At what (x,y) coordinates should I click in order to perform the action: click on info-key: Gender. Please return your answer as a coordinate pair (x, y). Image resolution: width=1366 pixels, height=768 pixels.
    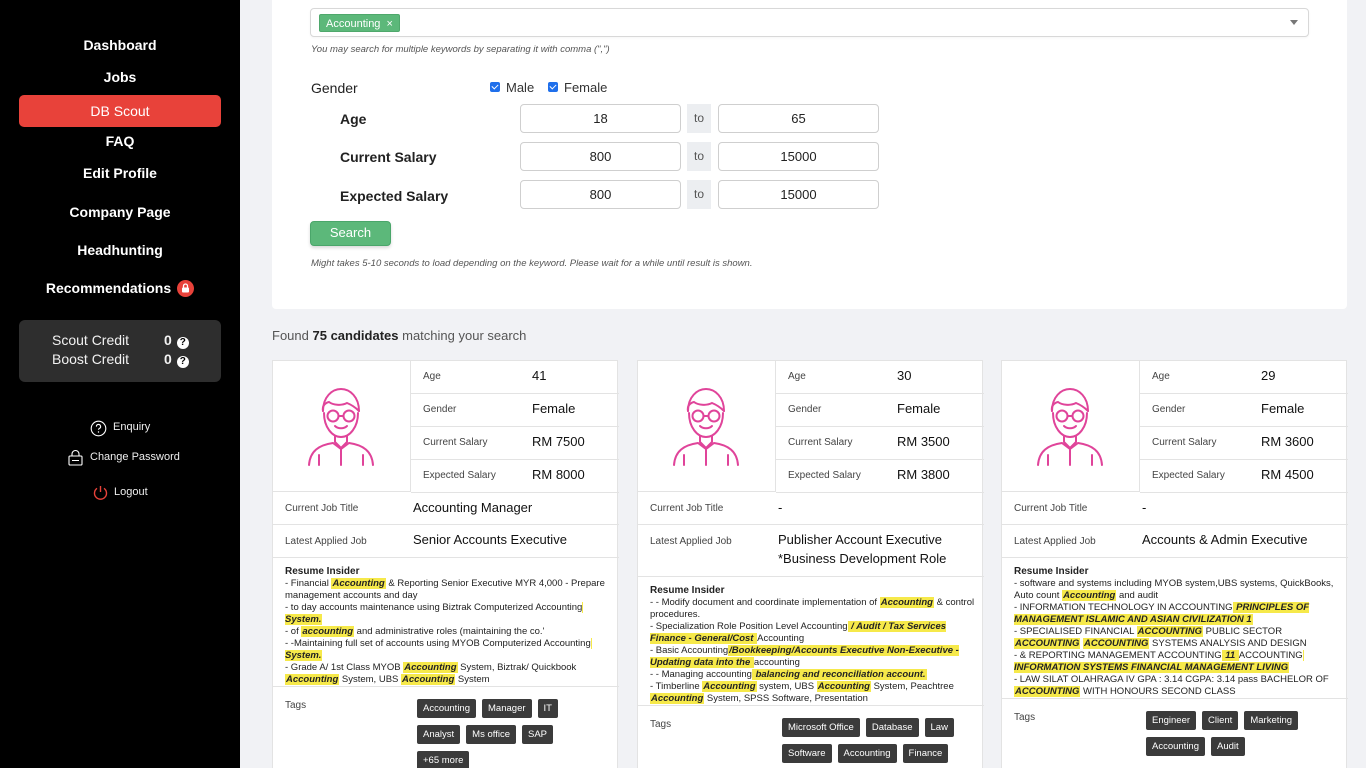
    Looking at the image, I should click on (440, 409).